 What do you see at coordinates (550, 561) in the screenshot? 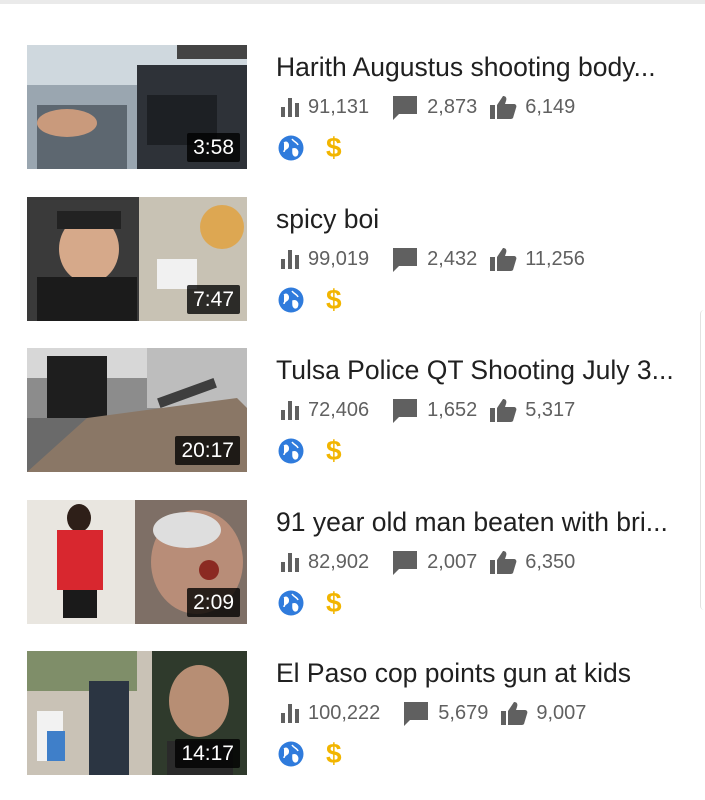
I see `like-count: 6,350` at bounding box center [550, 561].